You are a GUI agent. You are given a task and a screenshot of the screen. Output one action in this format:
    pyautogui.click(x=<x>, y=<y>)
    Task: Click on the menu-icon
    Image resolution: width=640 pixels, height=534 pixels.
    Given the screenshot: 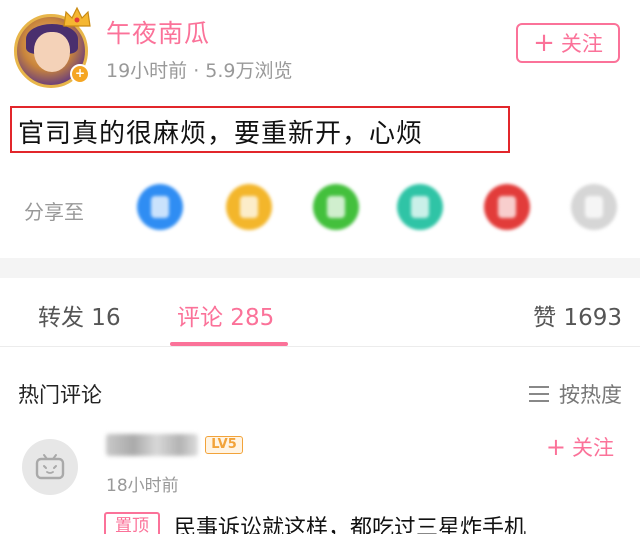 What is the action you would take?
    pyautogui.click(x=539, y=394)
    